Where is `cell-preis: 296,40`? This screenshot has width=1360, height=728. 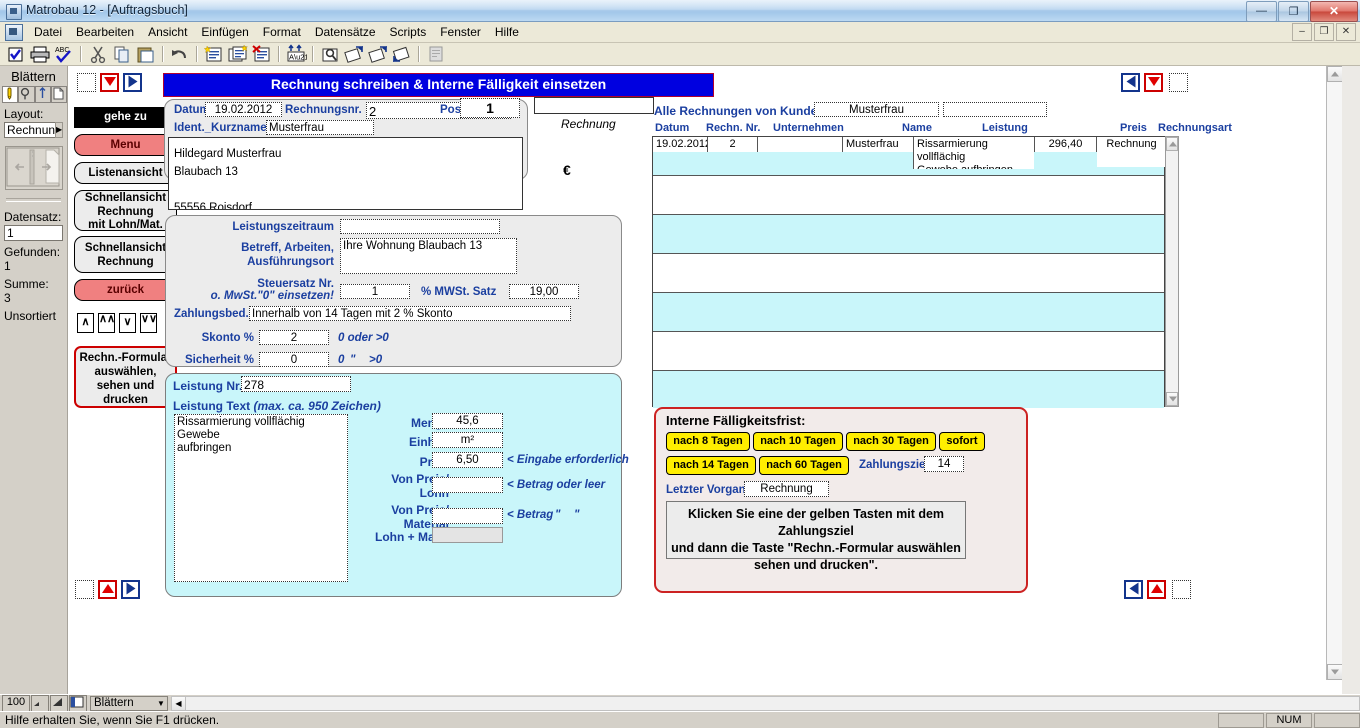 cell-preis: 296,40 is located at coordinates (1065, 144).